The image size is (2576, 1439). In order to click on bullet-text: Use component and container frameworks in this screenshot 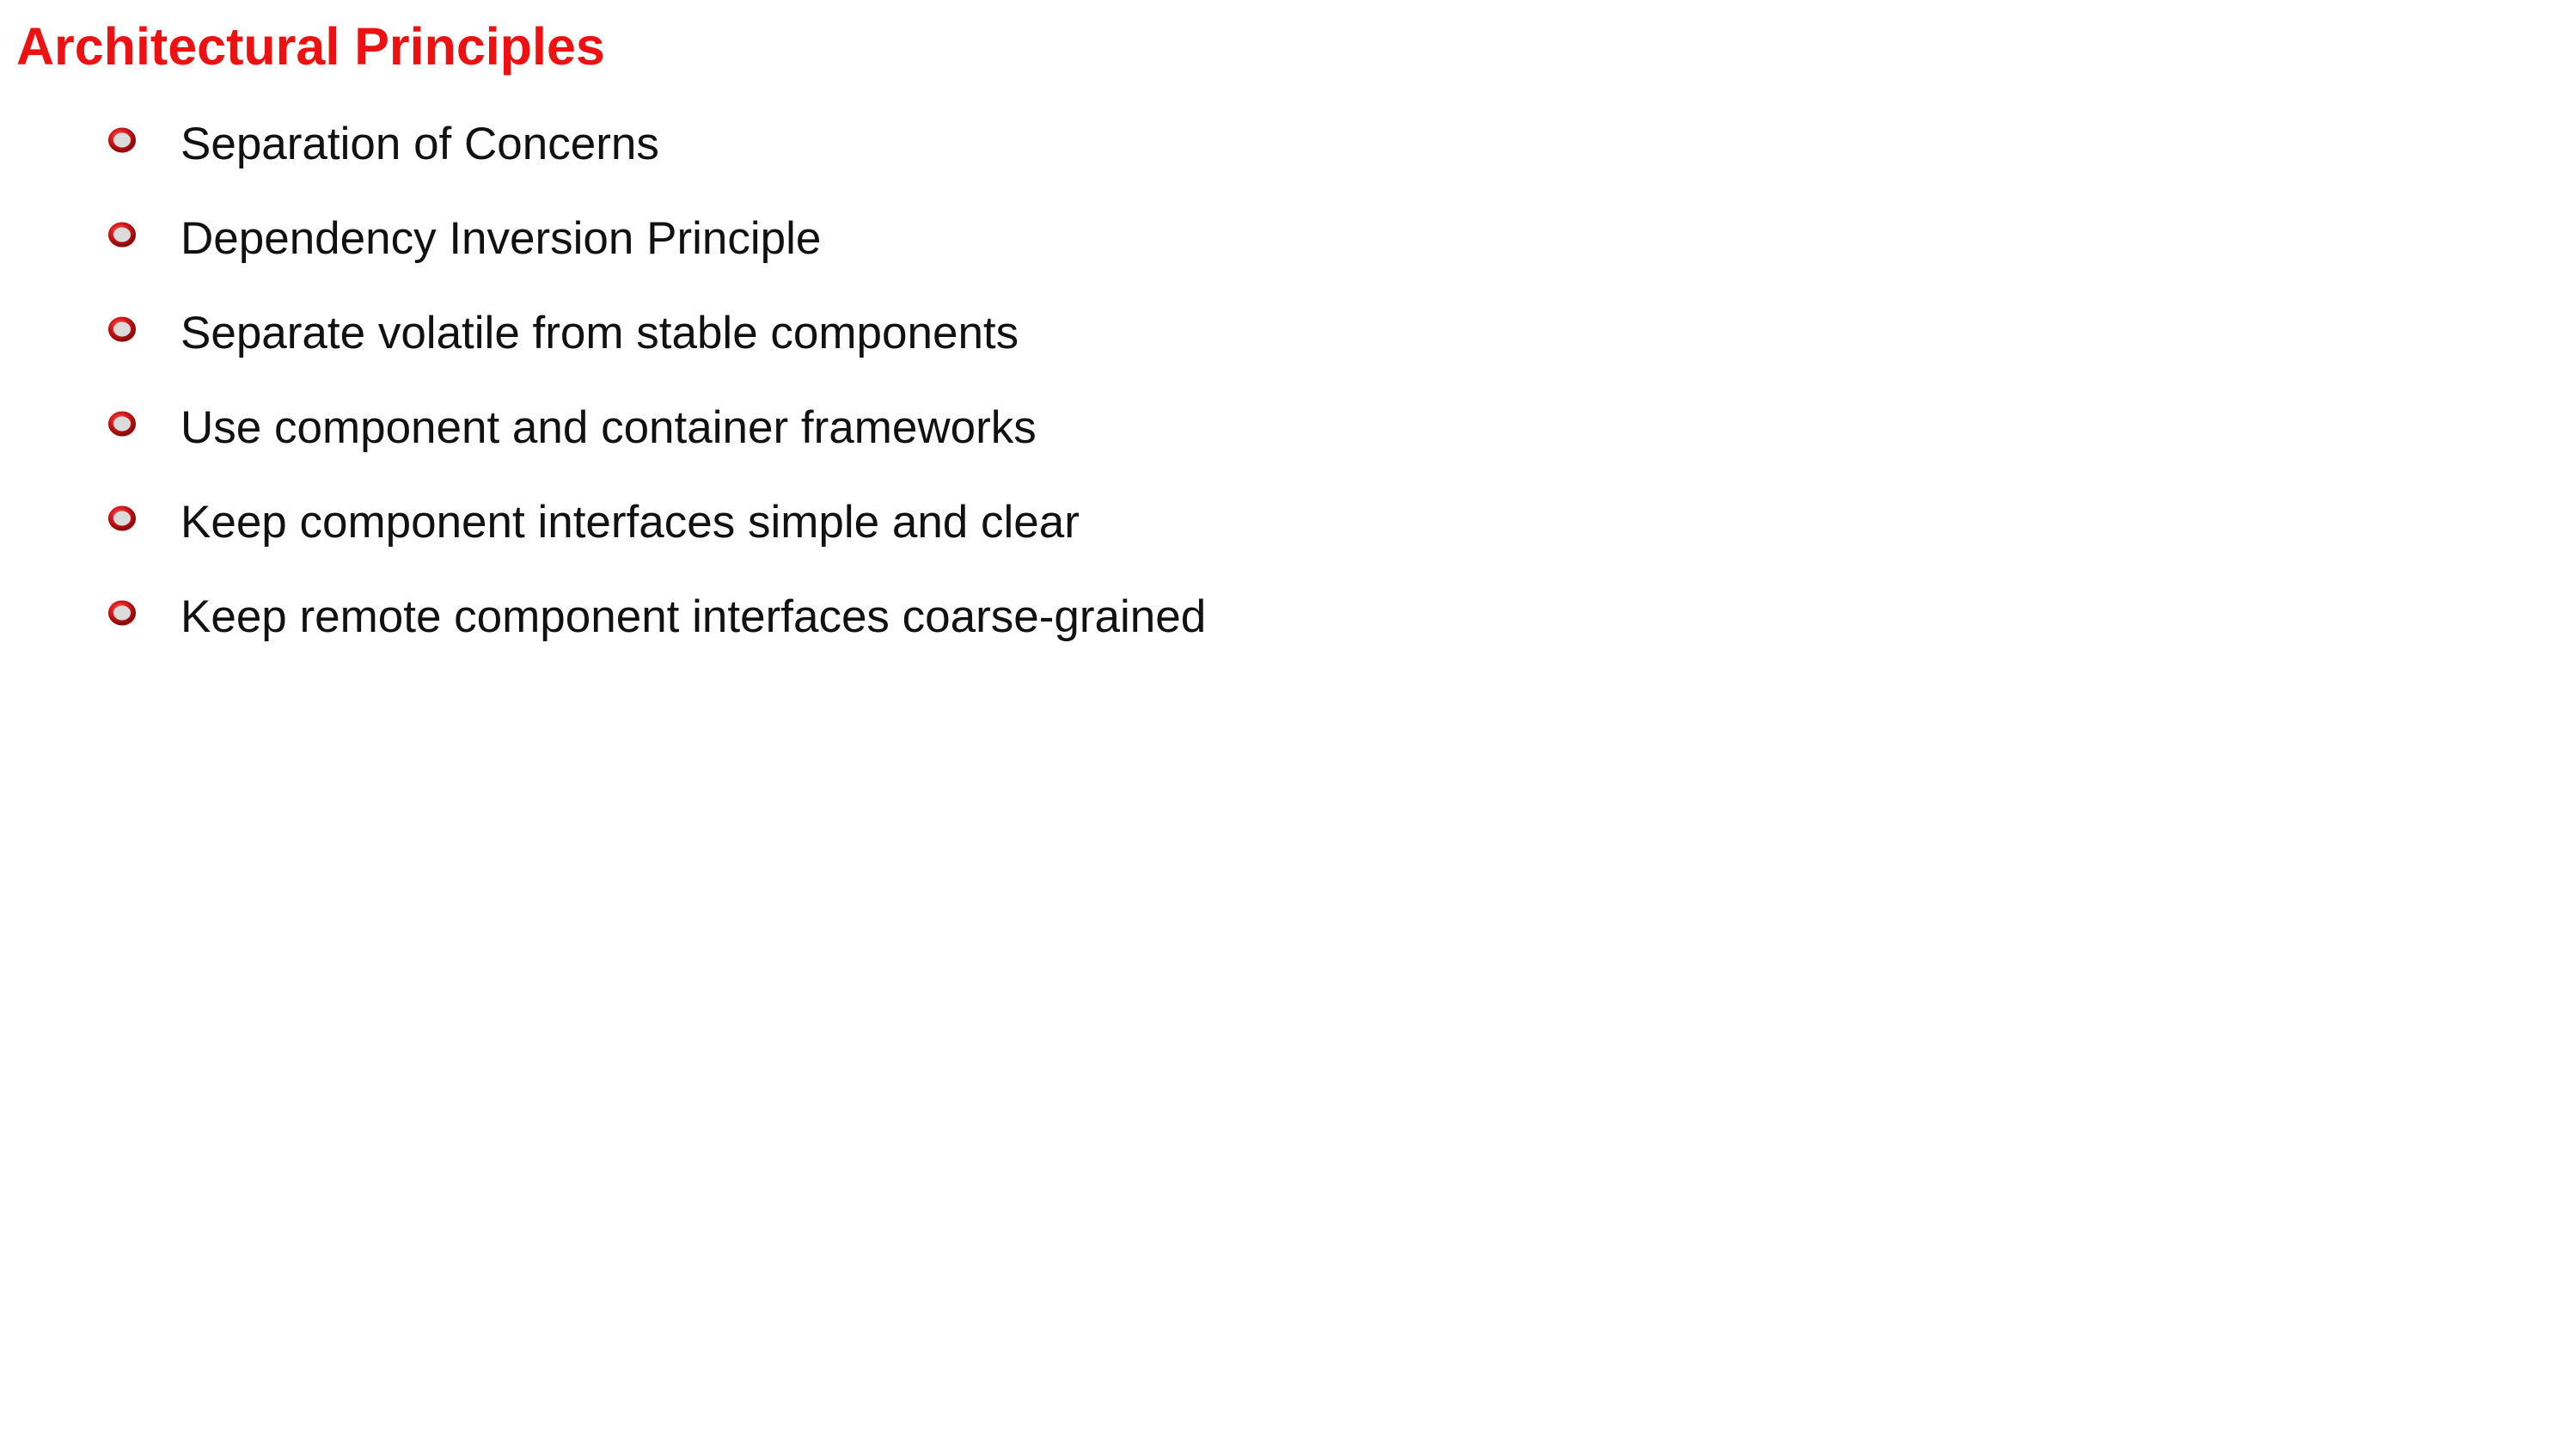, I will do `click(609, 427)`.